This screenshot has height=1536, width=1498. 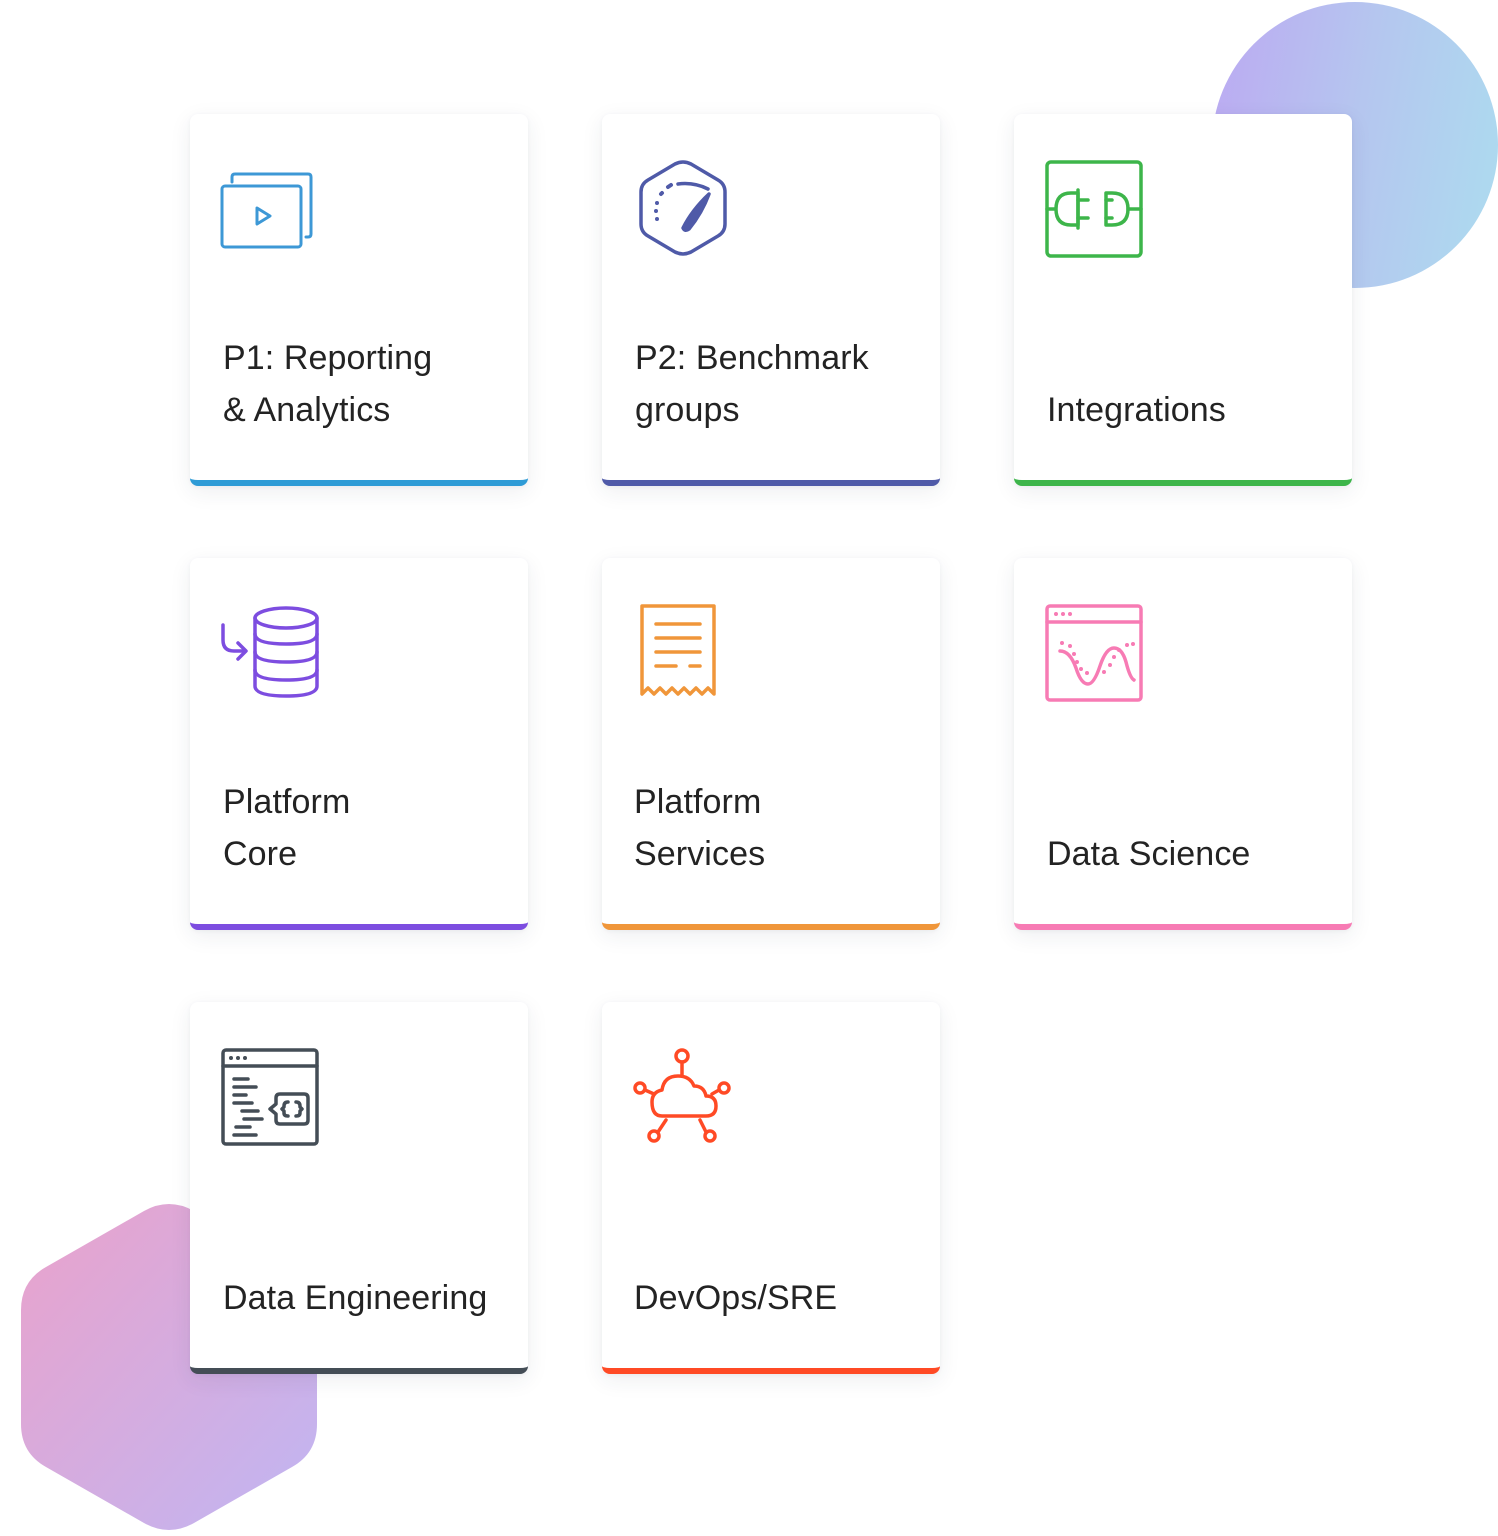 What do you see at coordinates (771, 1188) in the screenshot?
I see `card-devops-sre: DevOps/SRE` at bounding box center [771, 1188].